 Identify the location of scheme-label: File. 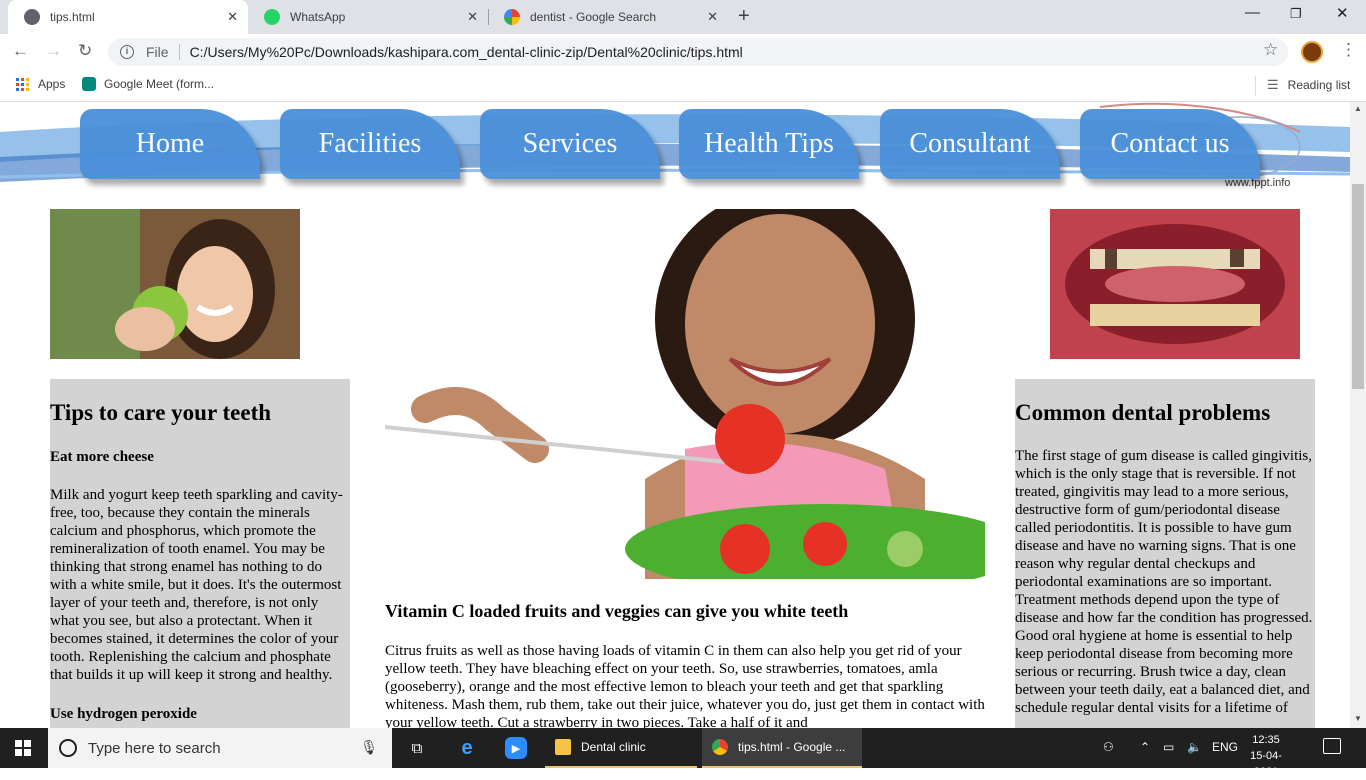
(157, 52).